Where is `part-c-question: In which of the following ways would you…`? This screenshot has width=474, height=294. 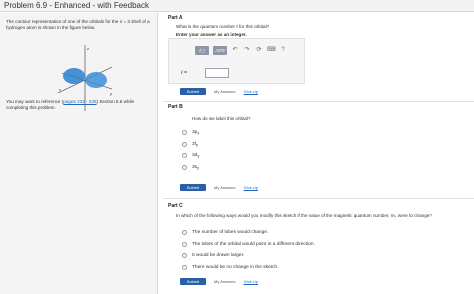 part-c-question: In which of the following ways would you… is located at coordinates (304, 215).